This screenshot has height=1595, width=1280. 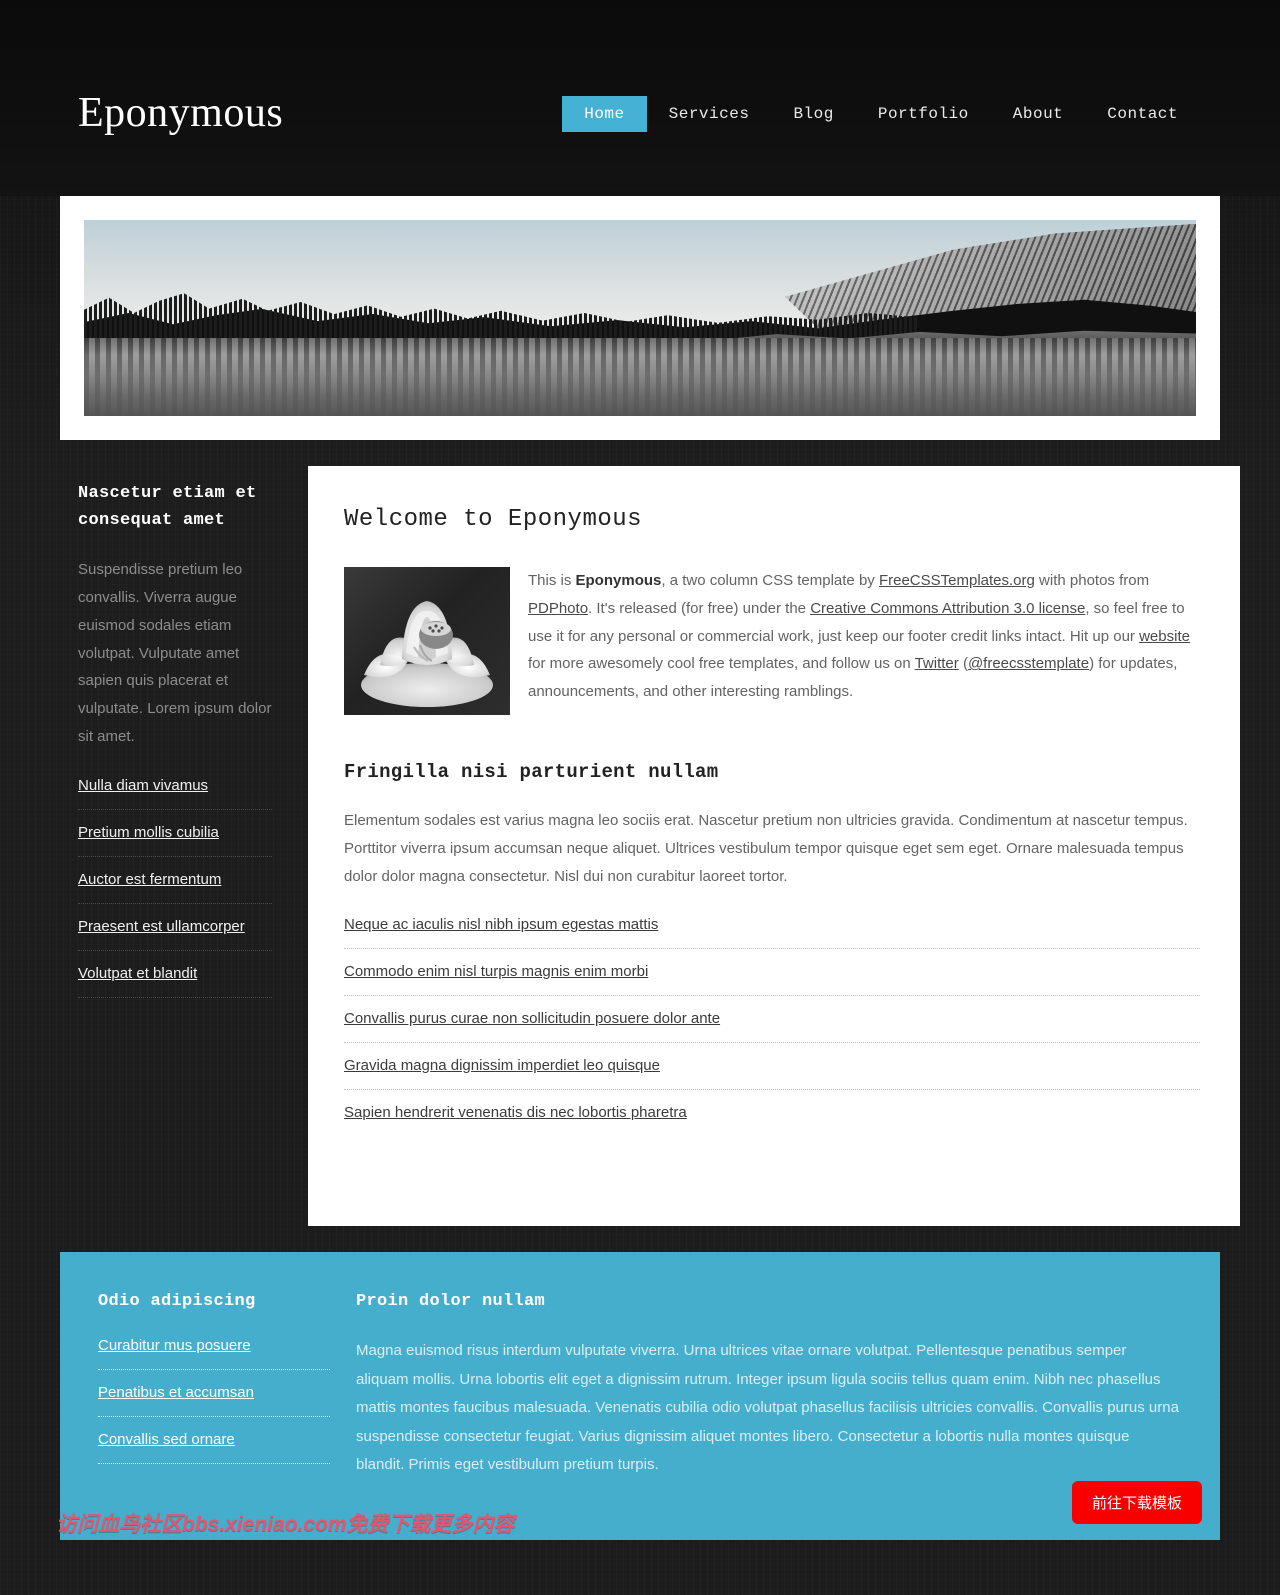 I want to click on footer-right-heading: Proin dolor nullam, so click(x=451, y=1301).